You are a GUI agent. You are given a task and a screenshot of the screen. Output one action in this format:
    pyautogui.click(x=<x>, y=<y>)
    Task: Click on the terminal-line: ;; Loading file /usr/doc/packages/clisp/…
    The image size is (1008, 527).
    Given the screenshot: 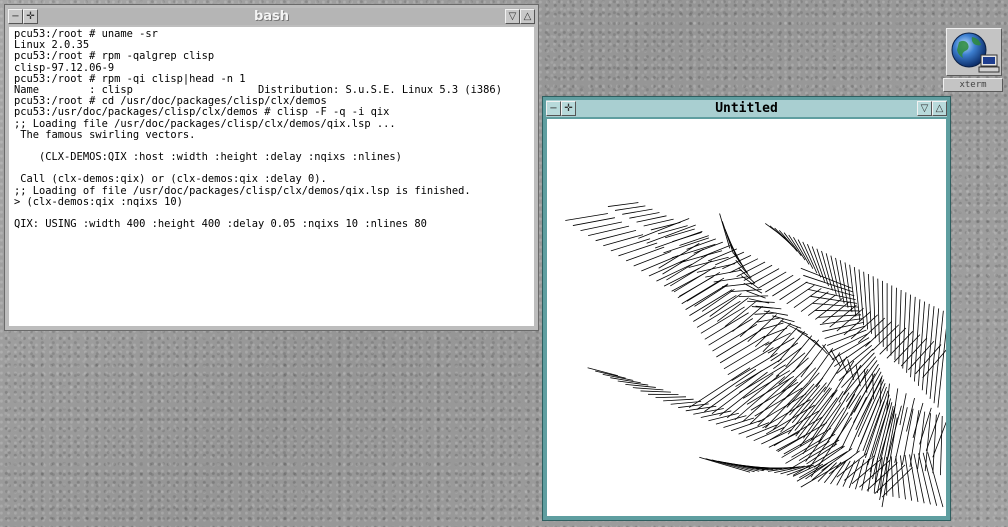 What is the action you would take?
    pyautogui.click(x=205, y=123)
    